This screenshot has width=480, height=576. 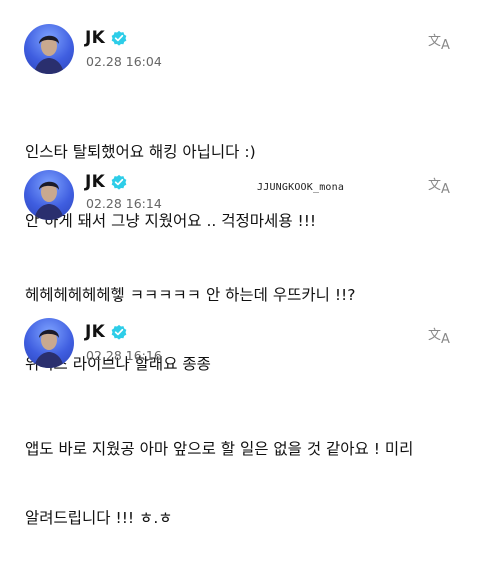 What do you see at coordinates (190, 295) in the screenshot?
I see `post-line: 헤헤헤헤헤헤헿 ㅋㅋㅋㅋㅋ 안 하는데 우뜨카니 !!?` at bounding box center [190, 295].